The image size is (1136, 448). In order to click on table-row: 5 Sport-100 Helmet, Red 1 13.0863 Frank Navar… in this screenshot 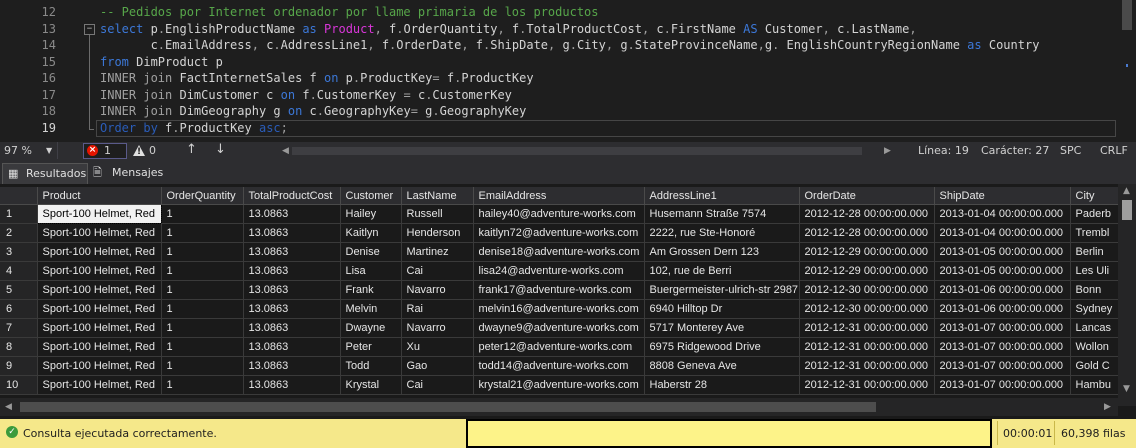, I will do `click(559, 290)`.